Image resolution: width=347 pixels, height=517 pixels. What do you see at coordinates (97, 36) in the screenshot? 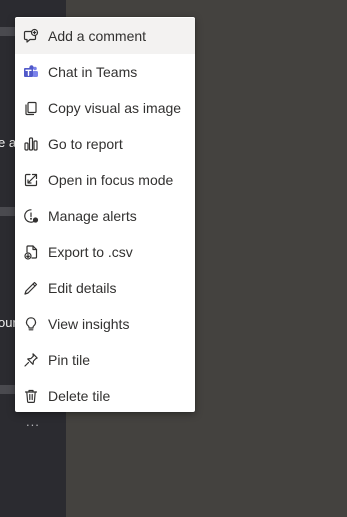
I see `menu-item-label: Add a comment` at bounding box center [97, 36].